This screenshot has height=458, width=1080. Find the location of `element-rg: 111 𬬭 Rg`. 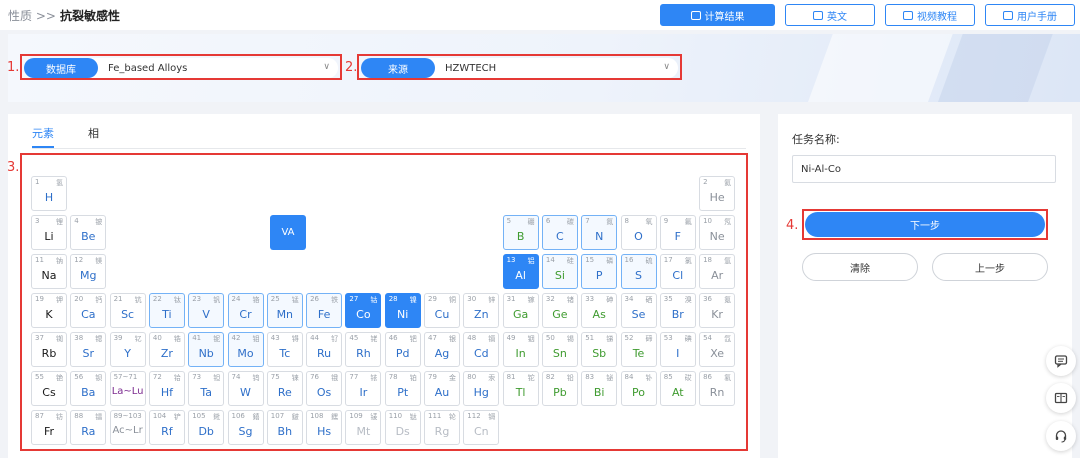

element-rg: 111 𬬭 Rg is located at coordinates (442, 427).